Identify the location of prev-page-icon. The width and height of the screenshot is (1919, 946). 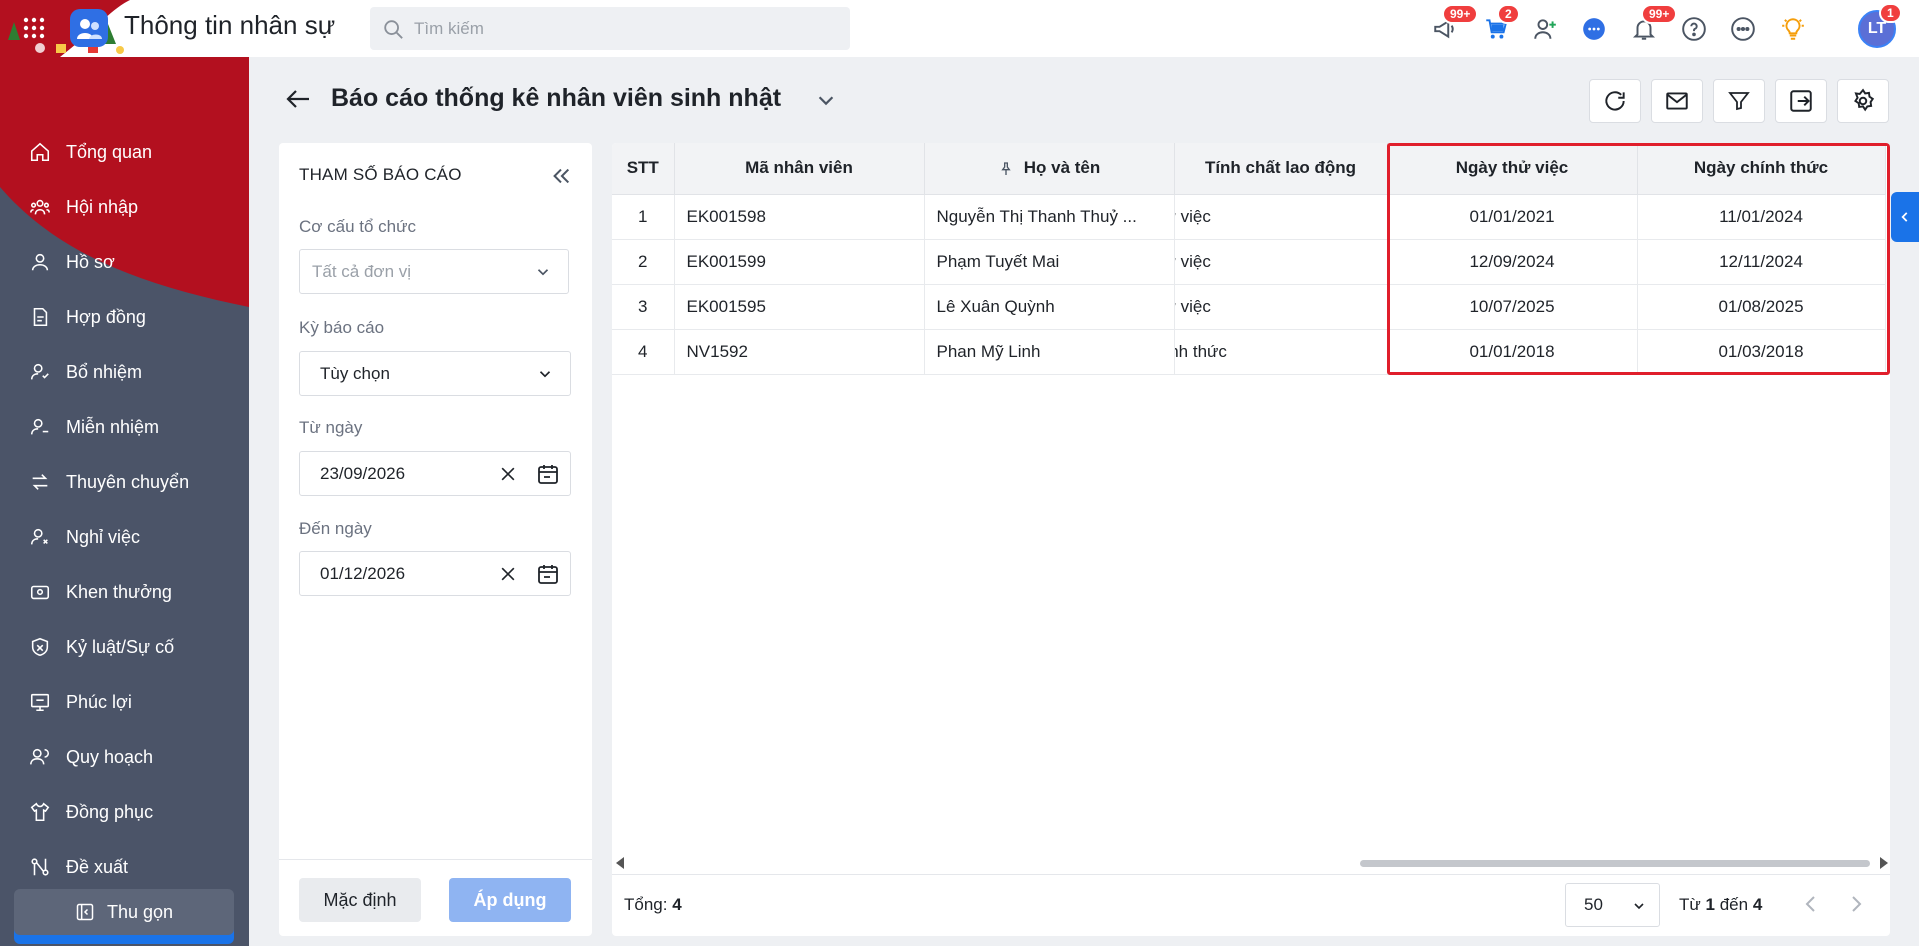
(1811, 904).